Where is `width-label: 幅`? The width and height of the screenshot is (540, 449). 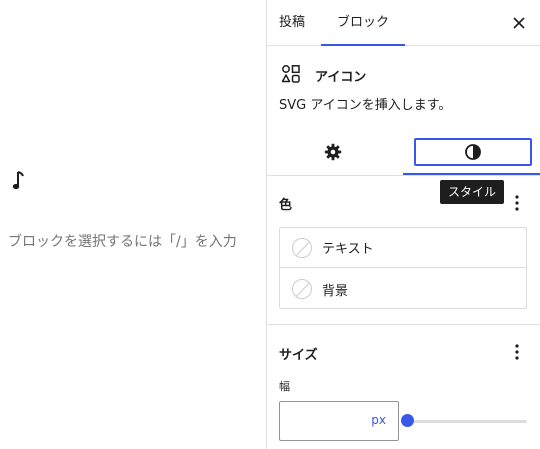 width-label: 幅 is located at coordinates (284, 386).